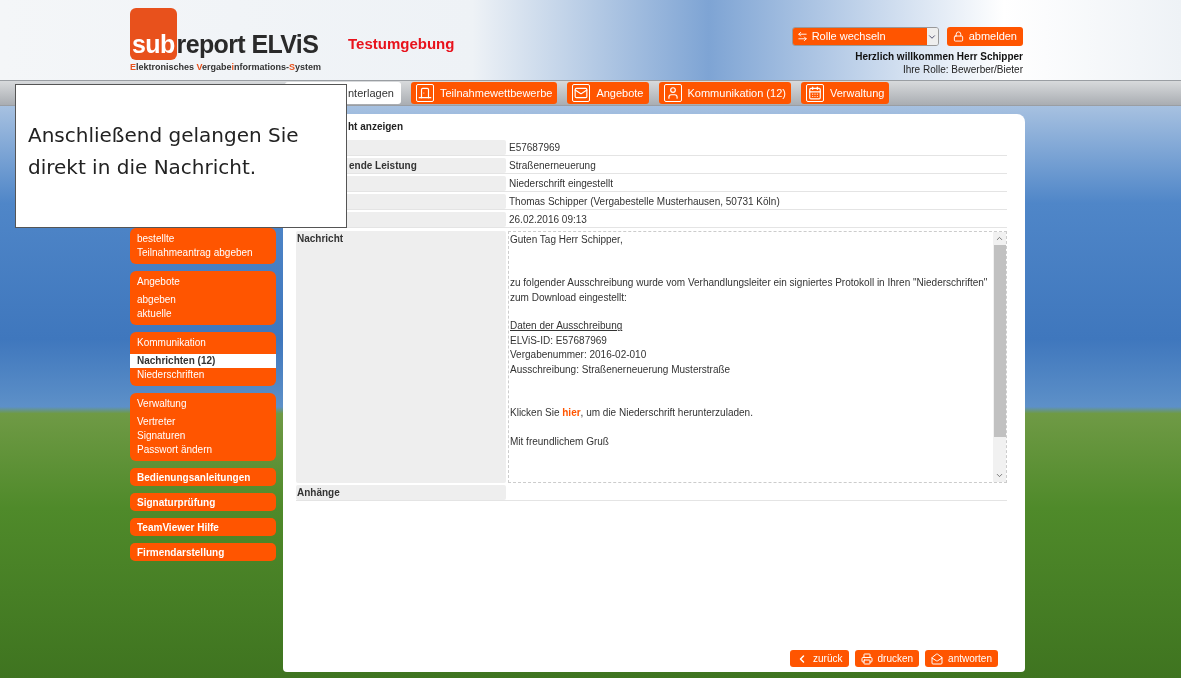 Image resolution: width=1181 pixels, height=678 pixels. I want to click on scroll-down-icon, so click(999, 475).